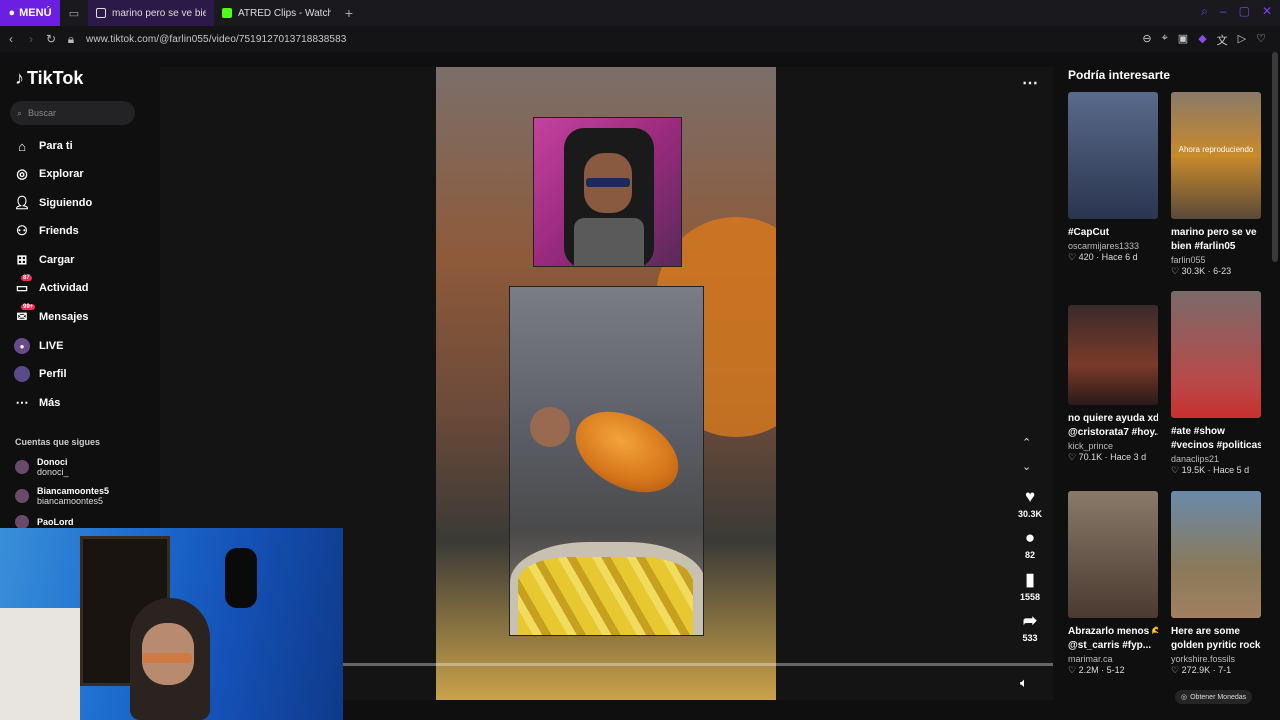  What do you see at coordinates (22, 522) in the screenshot?
I see `avatar` at bounding box center [22, 522].